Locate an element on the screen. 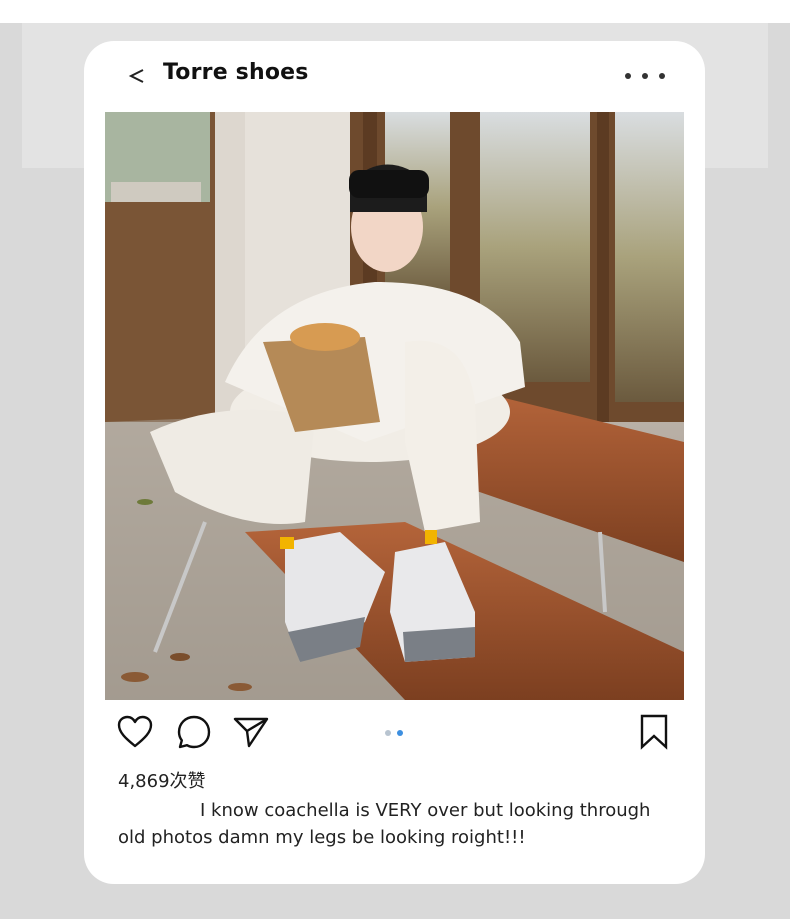 The width and height of the screenshot is (790, 919). share-button is located at coordinates (251, 732).